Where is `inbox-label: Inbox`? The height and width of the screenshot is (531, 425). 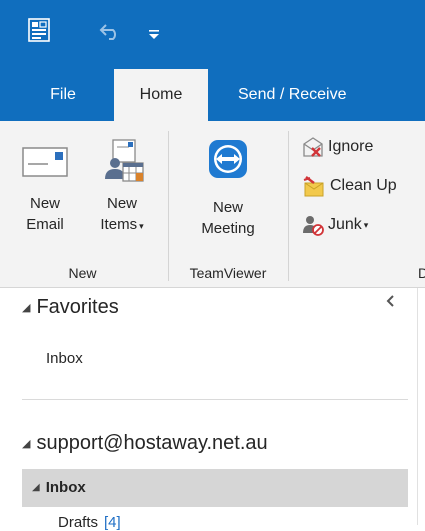 inbox-label: Inbox is located at coordinates (65, 487).